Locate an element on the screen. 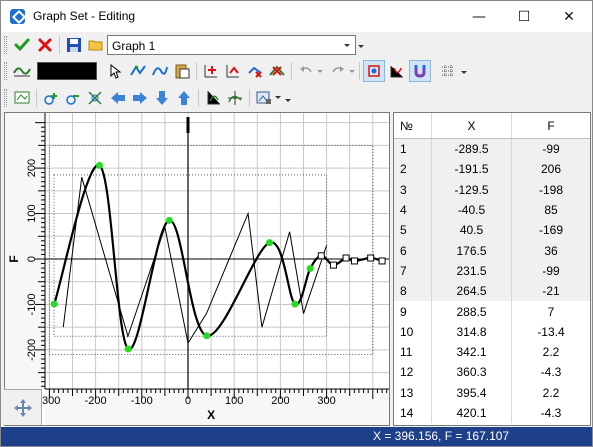 This screenshot has width=593, height=447. undo-dropdown-icon is located at coordinates (320, 71).